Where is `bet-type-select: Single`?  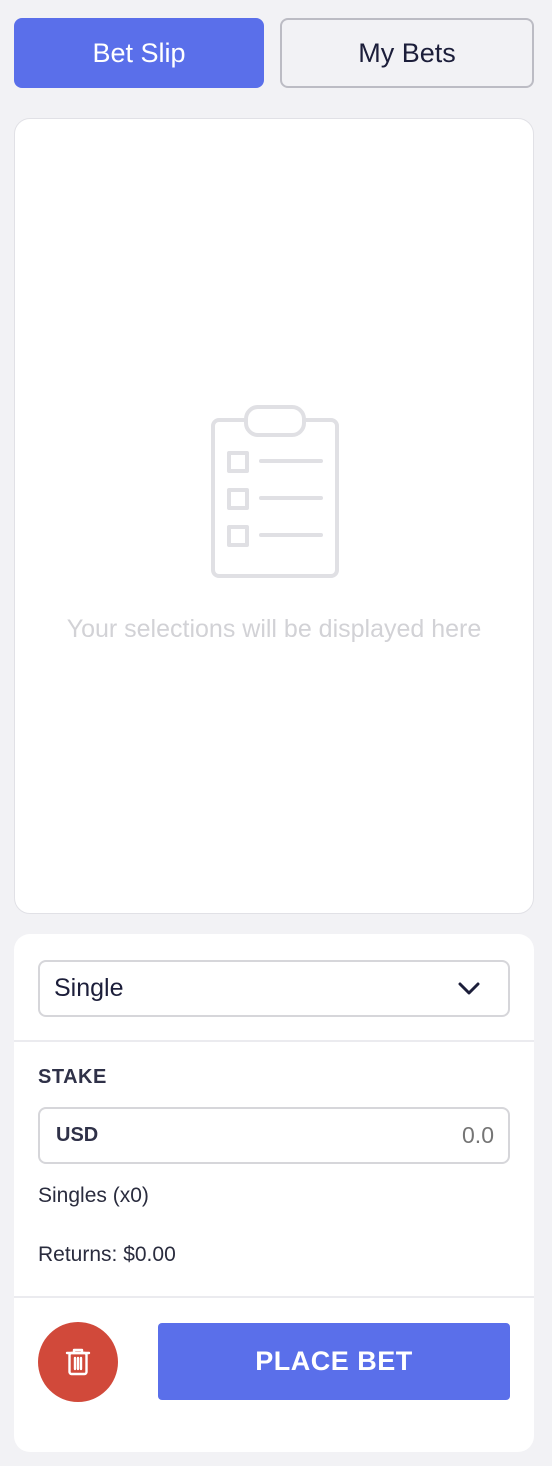 bet-type-select: Single is located at coordinates (274, 988).